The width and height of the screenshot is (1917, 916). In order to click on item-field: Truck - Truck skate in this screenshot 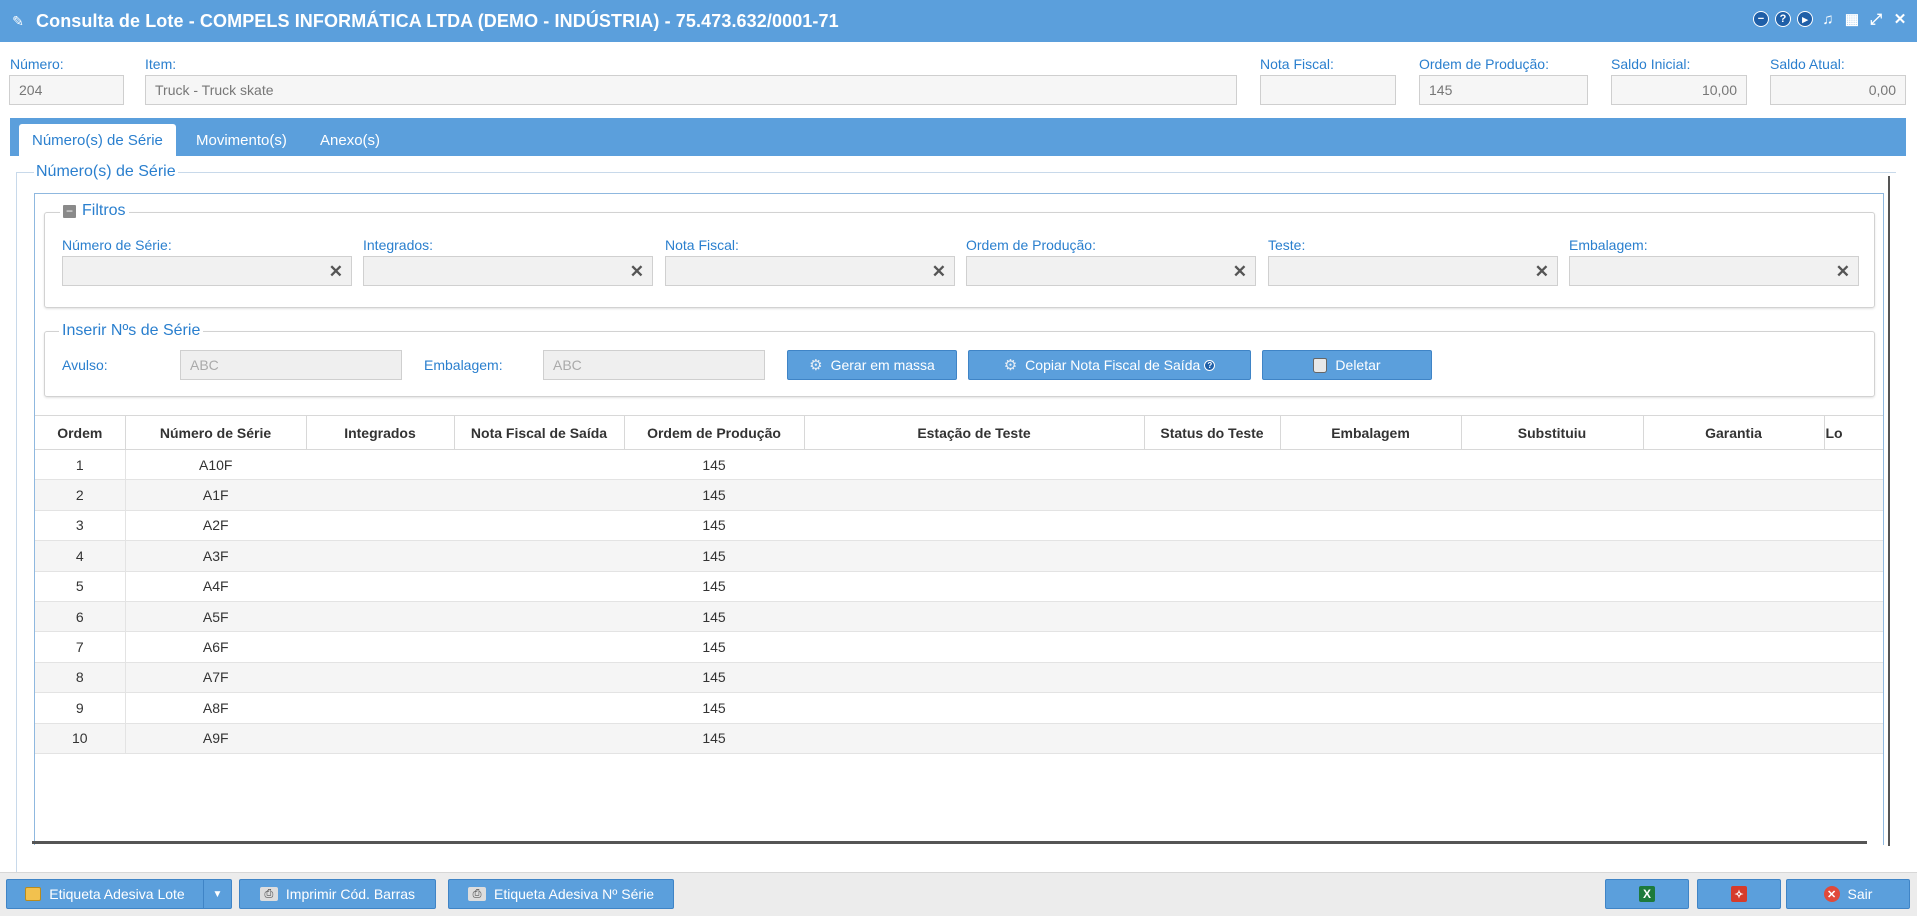, I will do `click(691, 90)`.